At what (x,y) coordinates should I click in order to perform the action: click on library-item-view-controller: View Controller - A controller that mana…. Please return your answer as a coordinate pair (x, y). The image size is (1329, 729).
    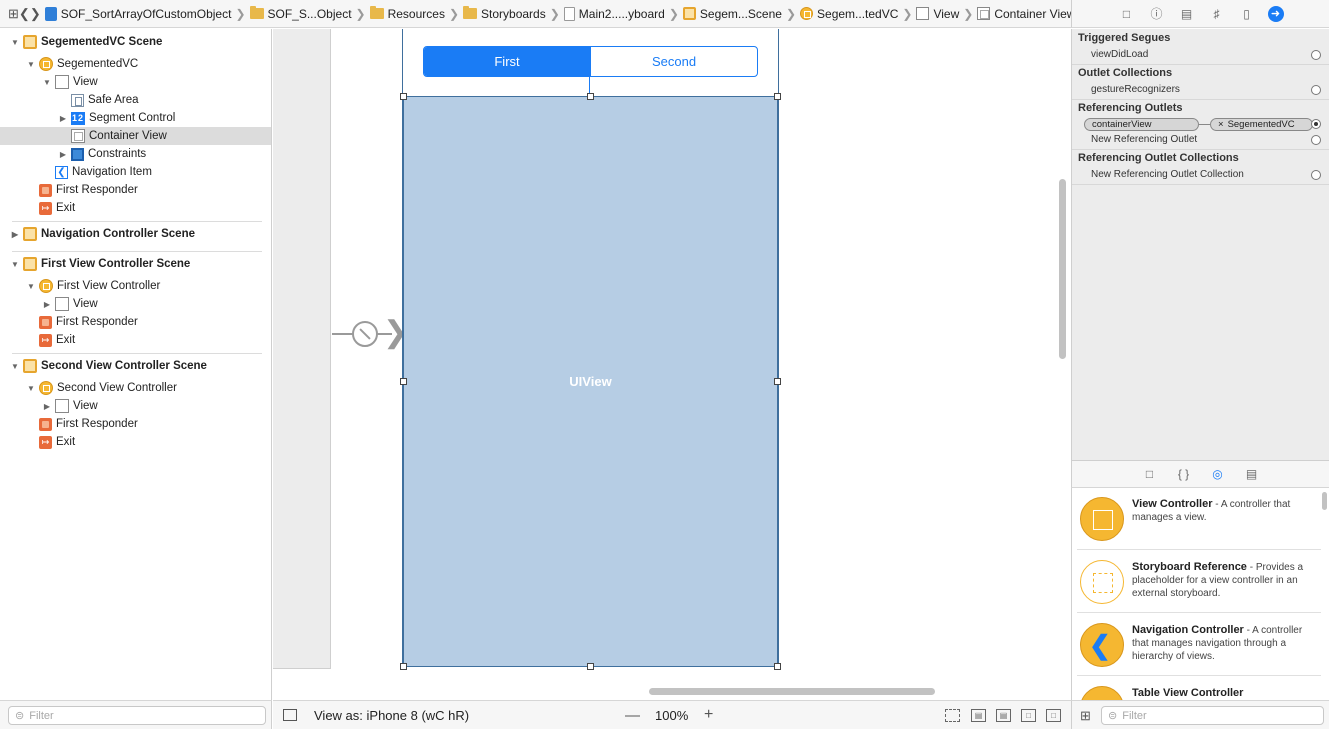
    Looking at the image, I should click on (1199, 519).